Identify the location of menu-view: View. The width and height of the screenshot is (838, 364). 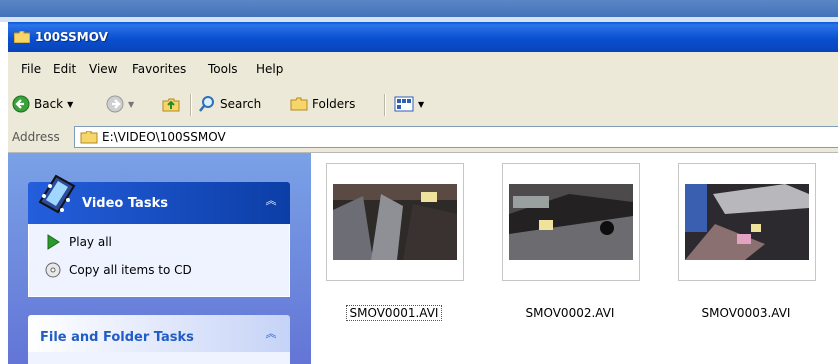
(103, 69).